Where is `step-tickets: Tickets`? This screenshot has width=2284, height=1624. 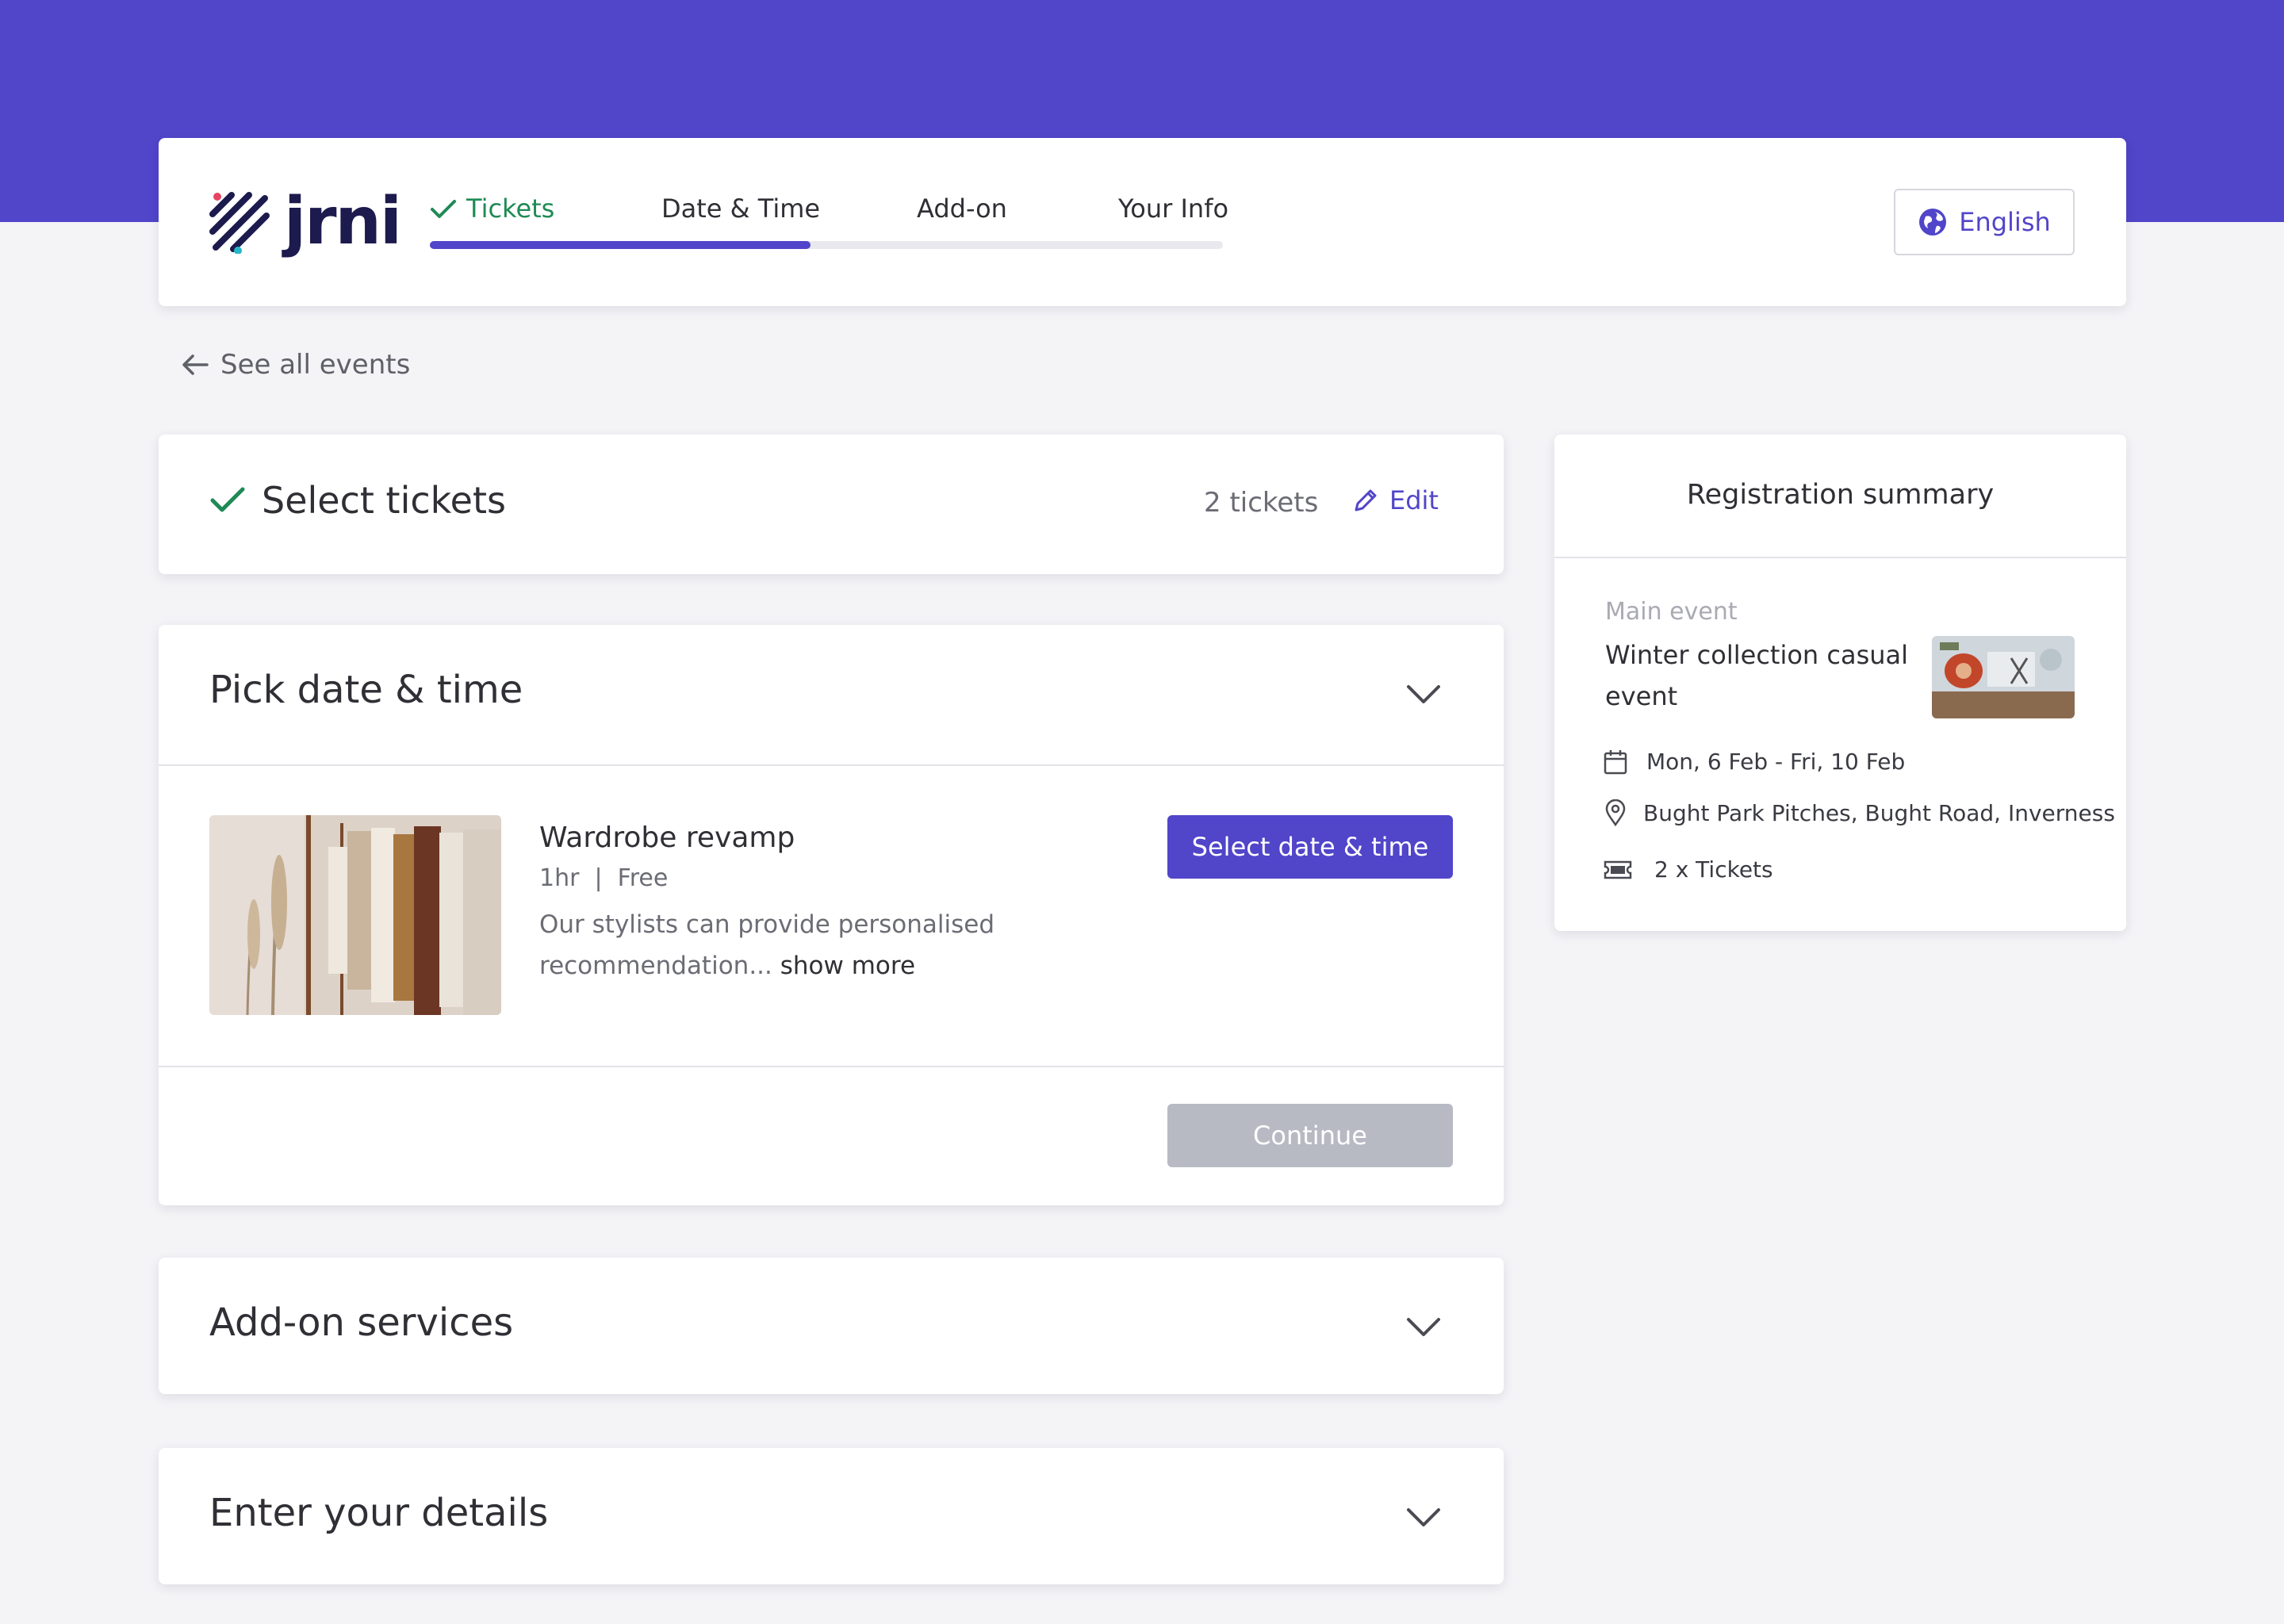 step-tickets: Tickets is located at coordinates (492, 208).